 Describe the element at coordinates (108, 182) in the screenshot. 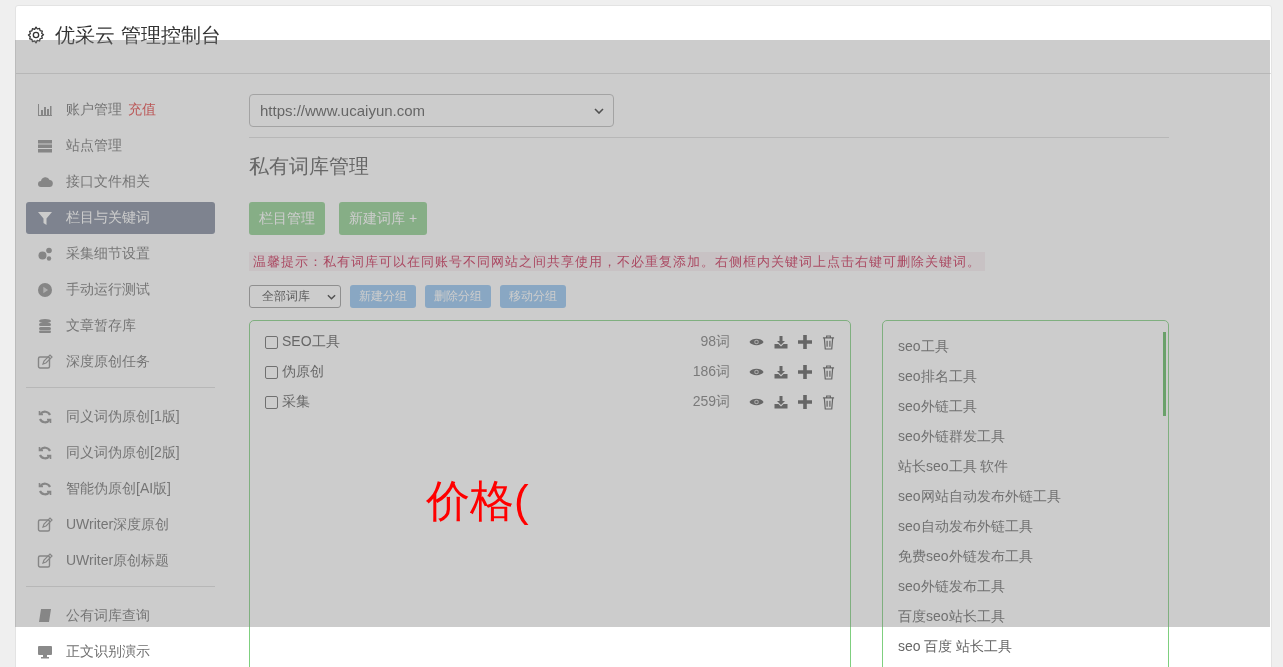

I see `sidebar-item-label: 接口文件相关` at that location.